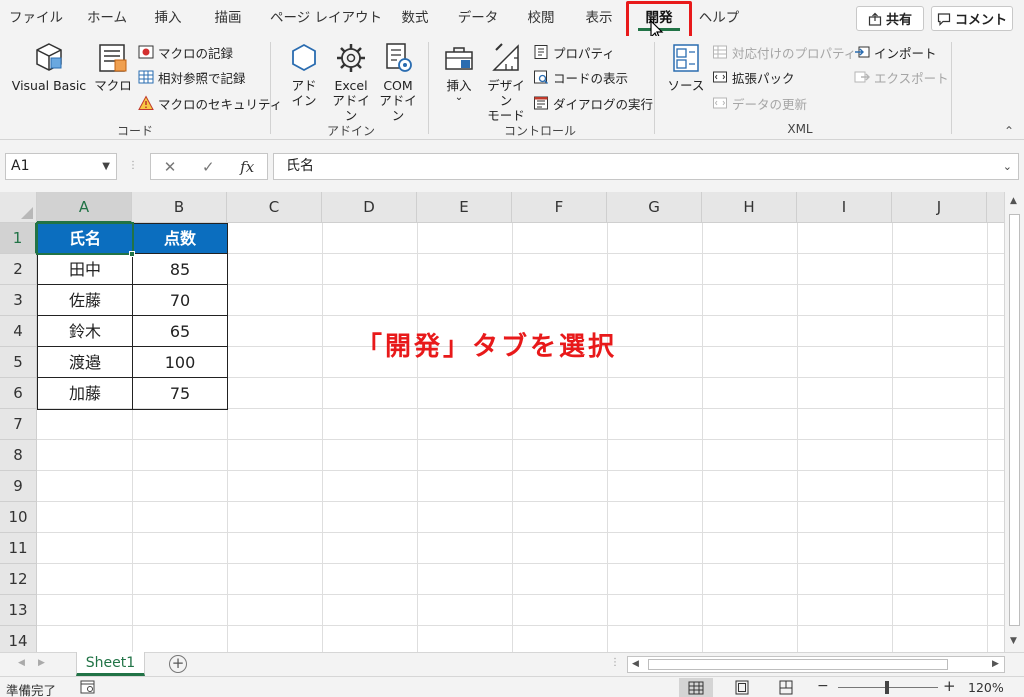 The width and height of the screenshot is (1024, 697). I want to click on properties-button: プロパティ, so click(574, 52).